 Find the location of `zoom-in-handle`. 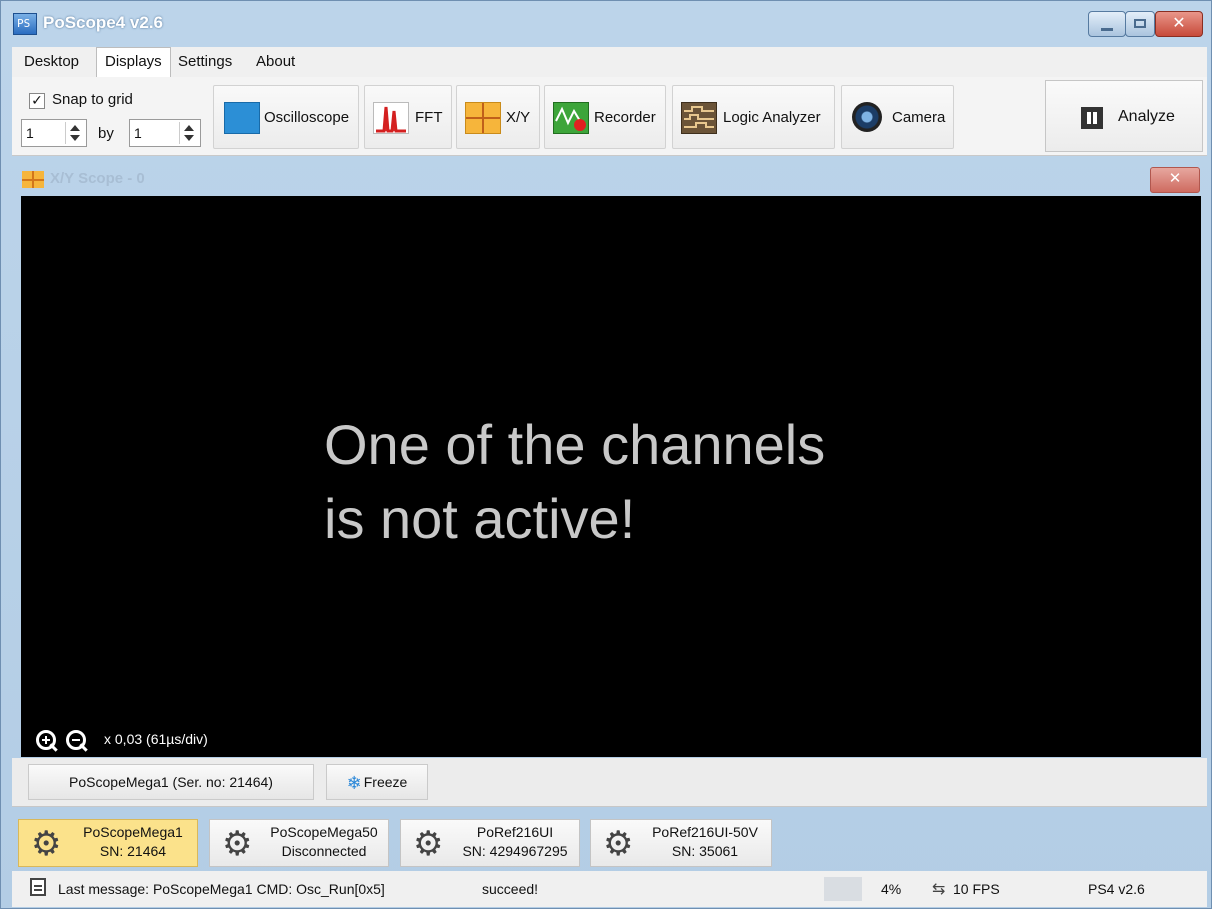

zoom-in-handle is located at coordinates (53, 747).